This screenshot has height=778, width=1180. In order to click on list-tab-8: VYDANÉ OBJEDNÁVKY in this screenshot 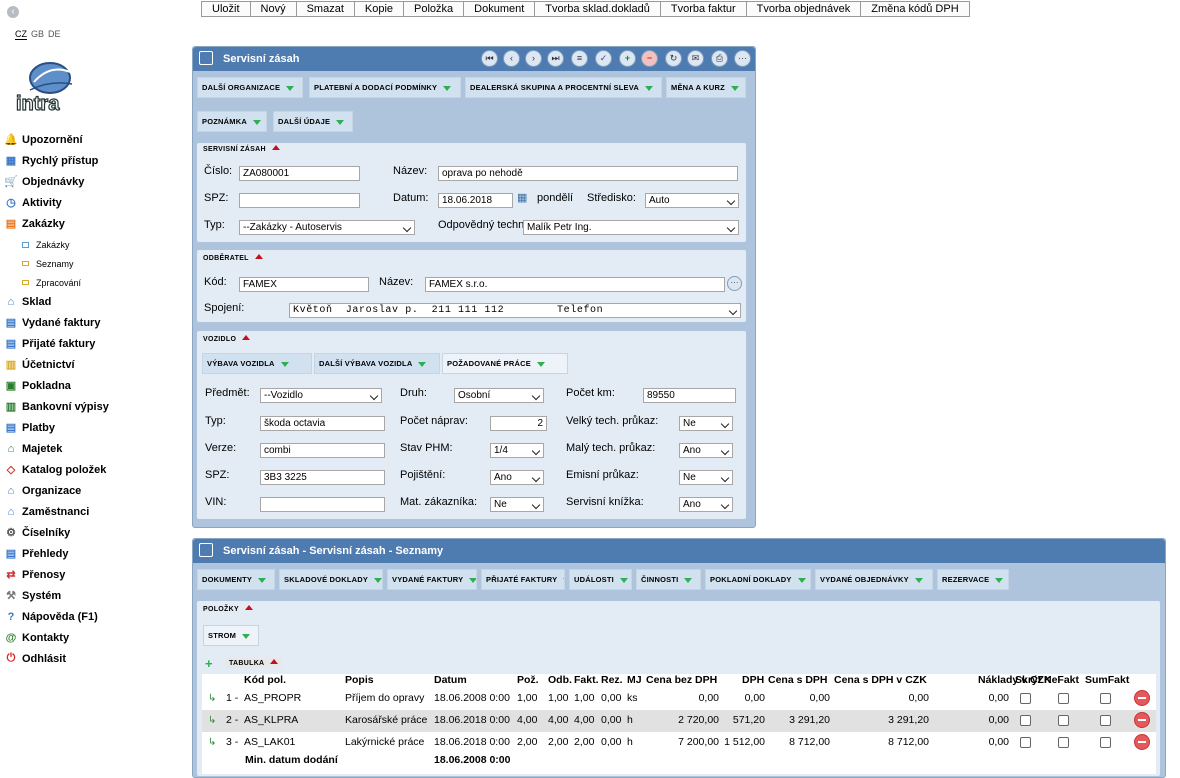, I will do `click(874, 579)`.